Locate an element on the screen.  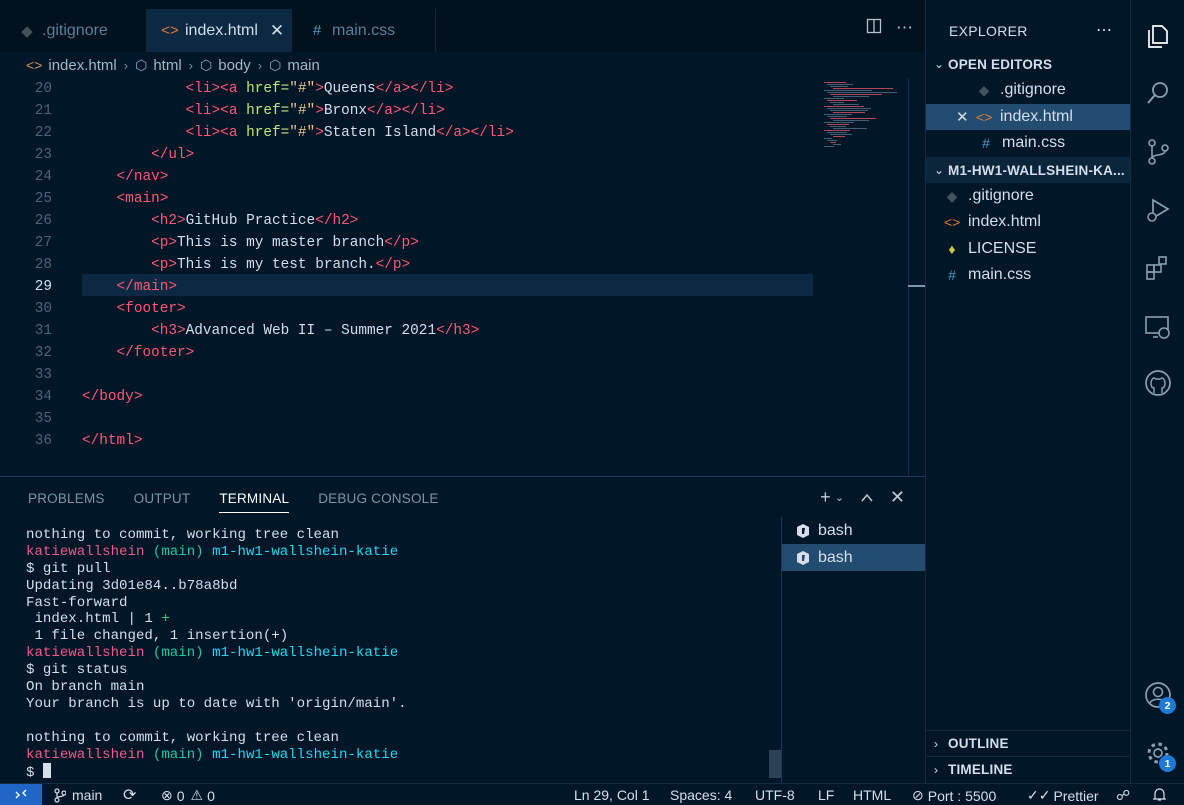
code-line: </footer> is located at coordinates (138, 353).